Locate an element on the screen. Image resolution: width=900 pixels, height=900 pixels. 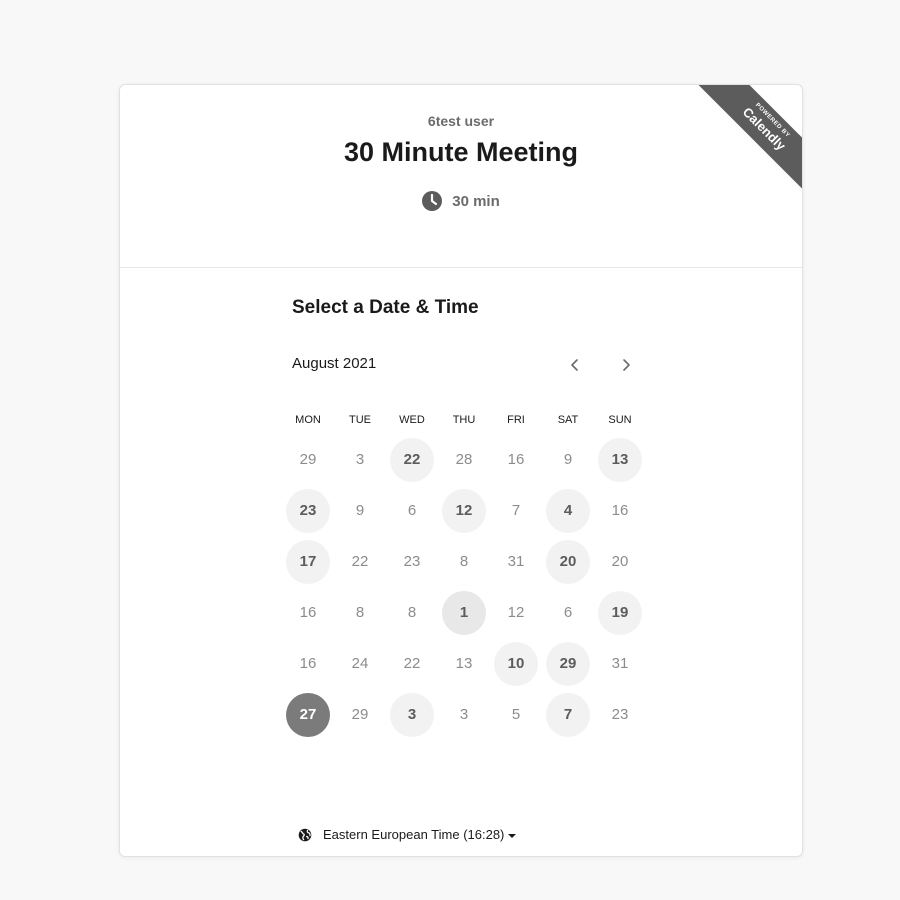
calendar-day-available: 13 is located at coordinates (620, 459).